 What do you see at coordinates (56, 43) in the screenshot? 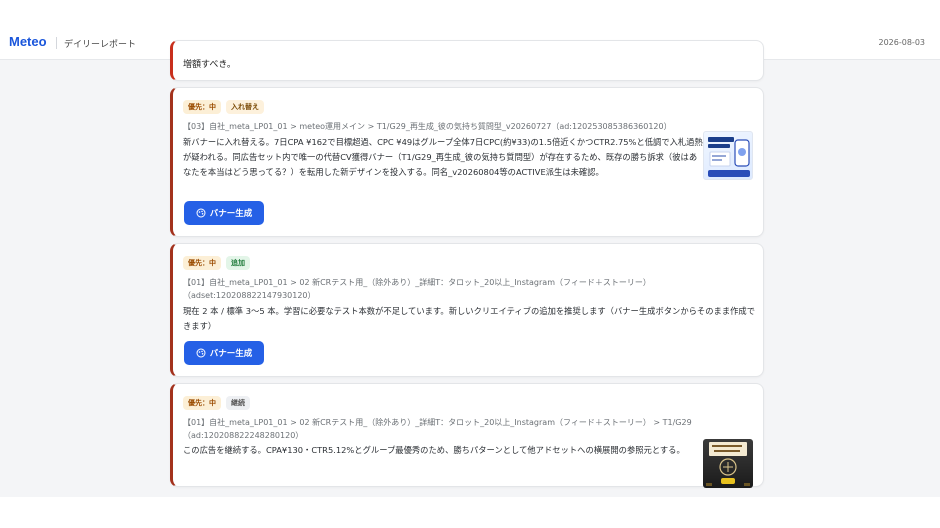
I see `header-divider` at bounding box center [56, 43].